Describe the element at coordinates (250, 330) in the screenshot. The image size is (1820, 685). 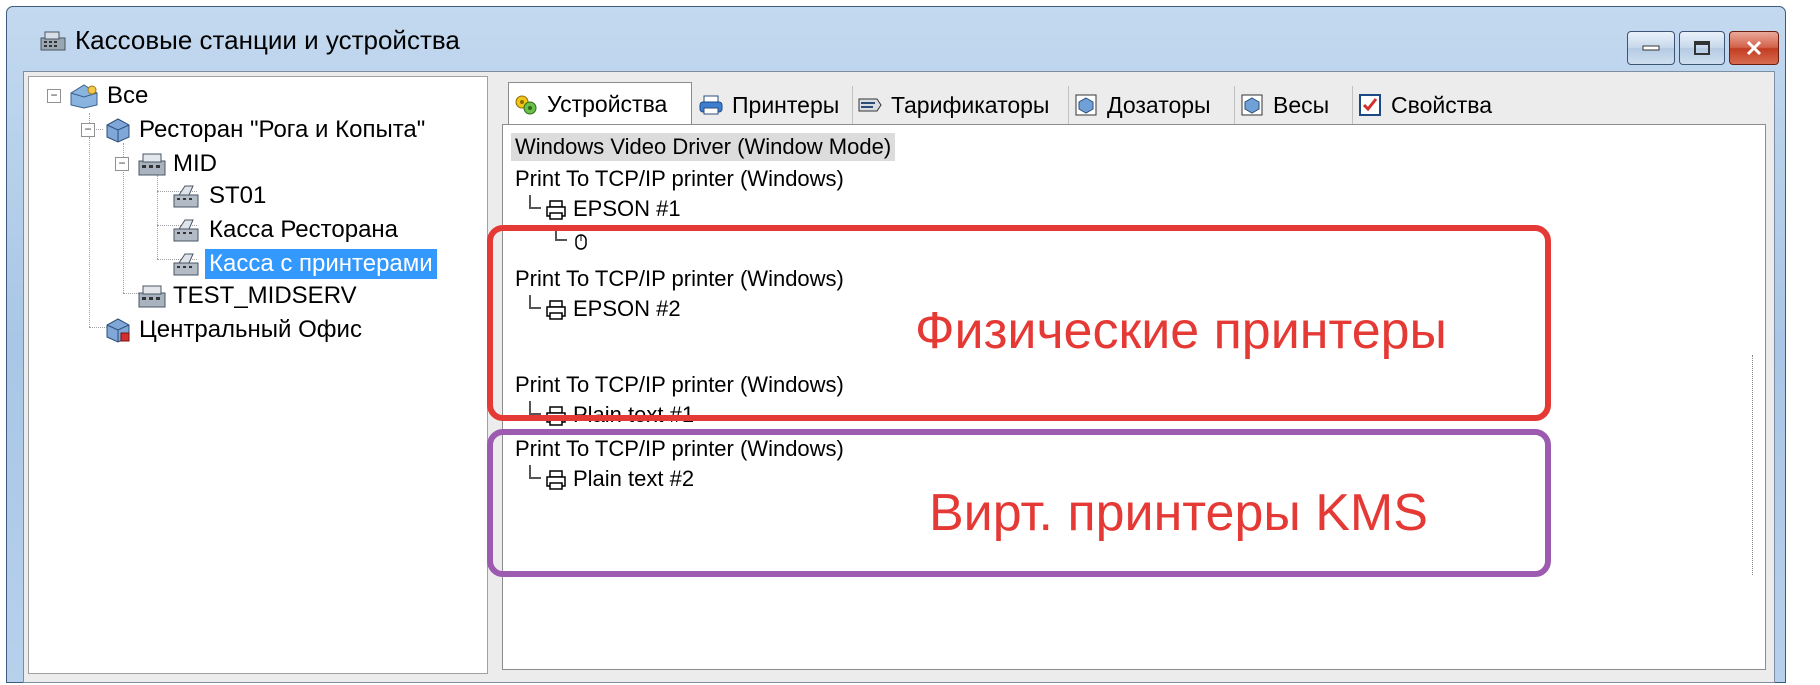
I see `tree-node-central-office: Центральный Офис` at that location.